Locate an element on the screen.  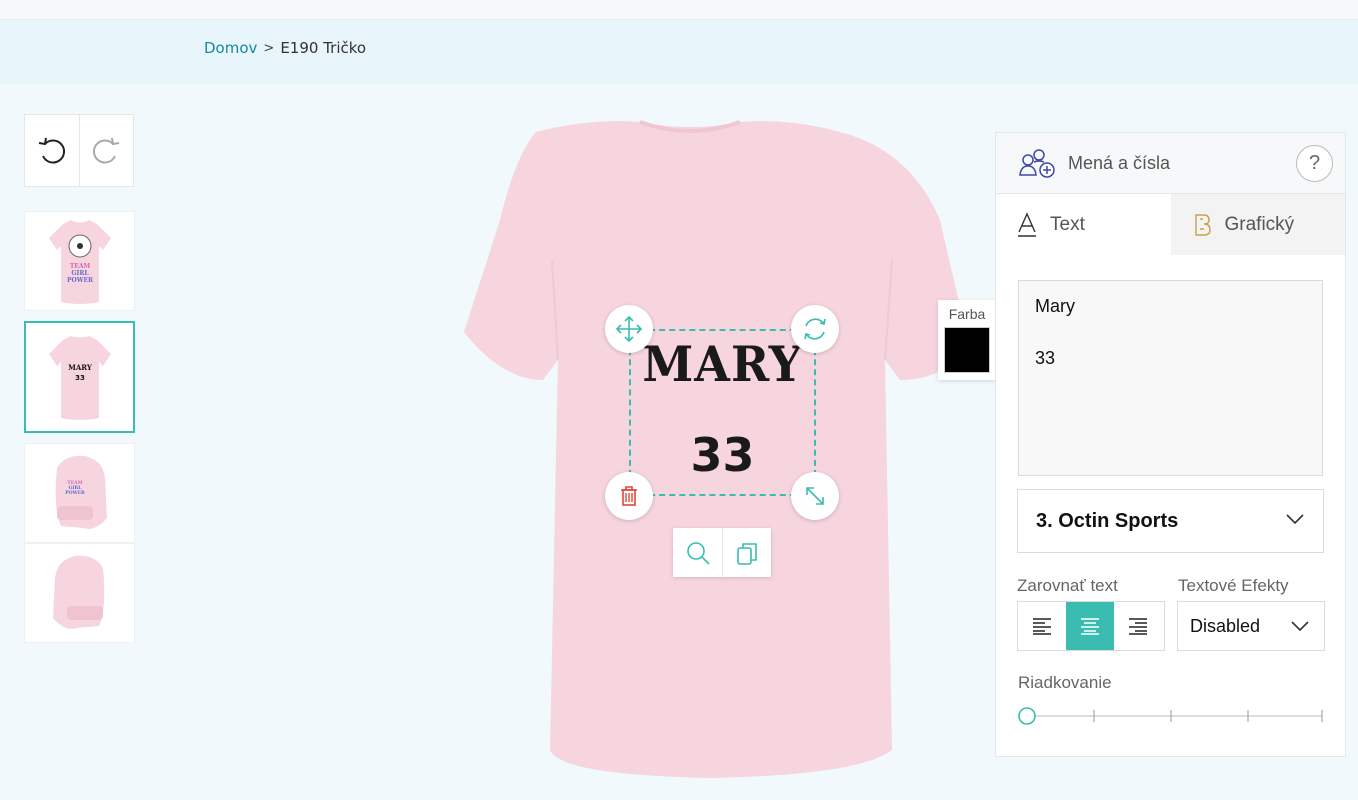
resize-handle is located at coordinates (815, 496).